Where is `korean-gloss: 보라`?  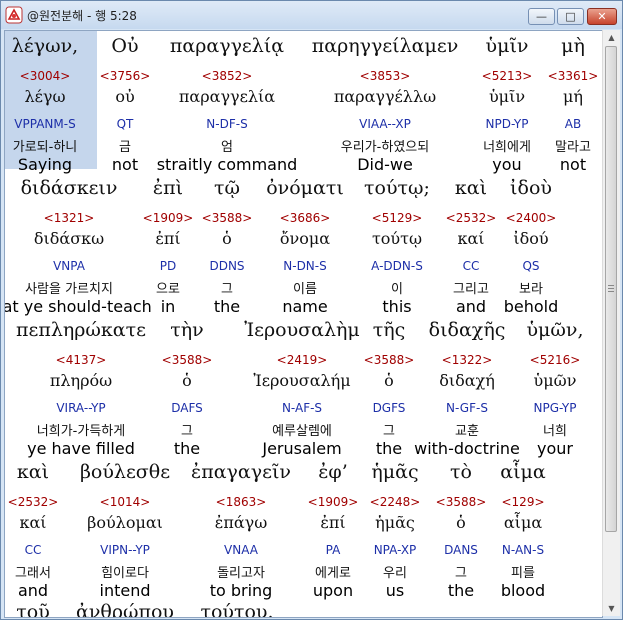
korean-gloss: 보라 is located at coordinates (531, 289).